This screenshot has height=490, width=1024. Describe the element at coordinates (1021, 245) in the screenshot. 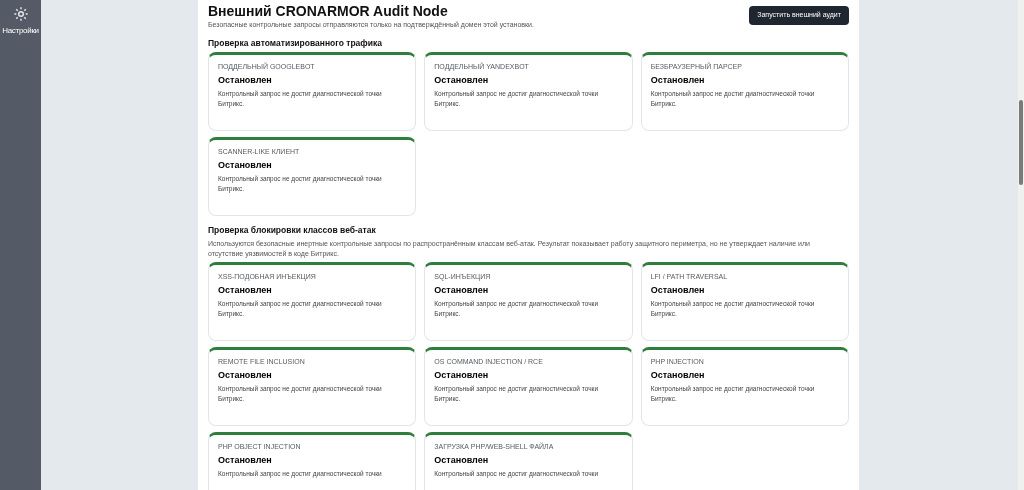

I see `scroll-bar` at that location.